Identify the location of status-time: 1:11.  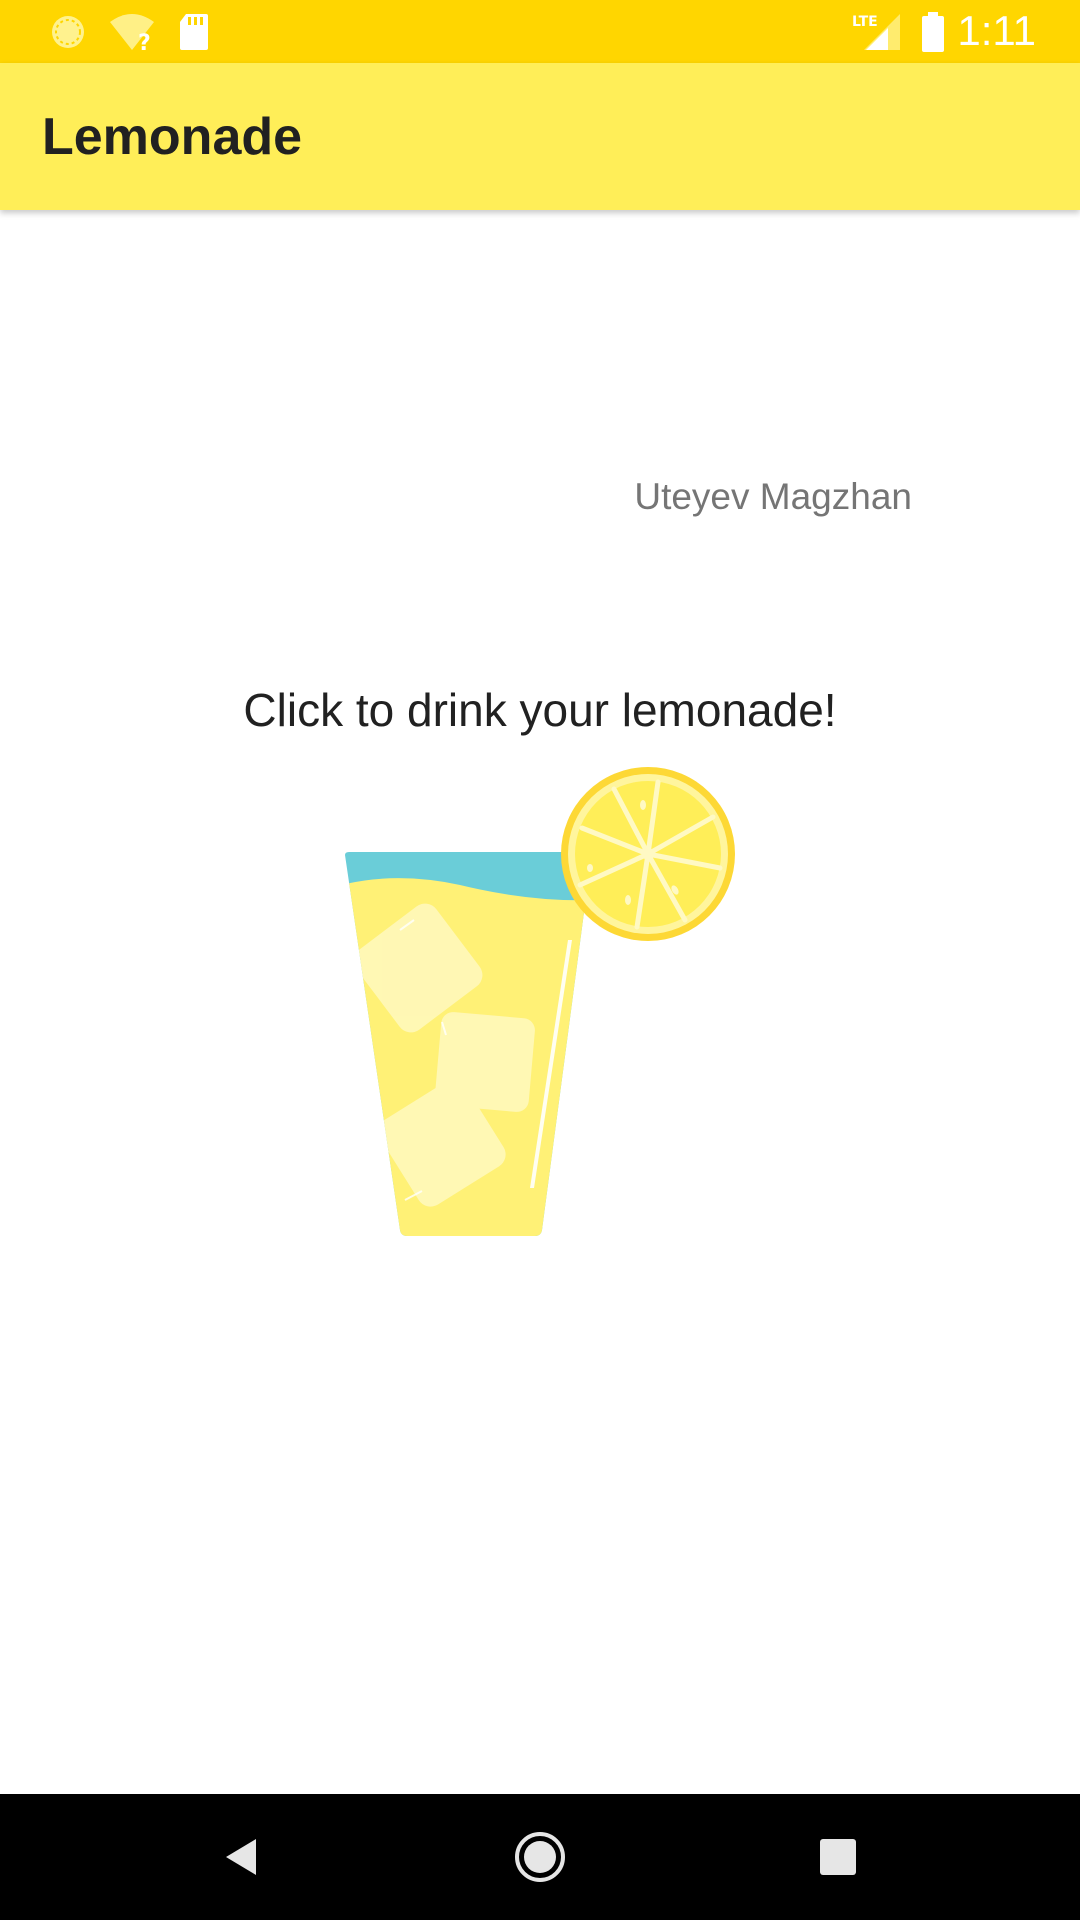
(996, 30).